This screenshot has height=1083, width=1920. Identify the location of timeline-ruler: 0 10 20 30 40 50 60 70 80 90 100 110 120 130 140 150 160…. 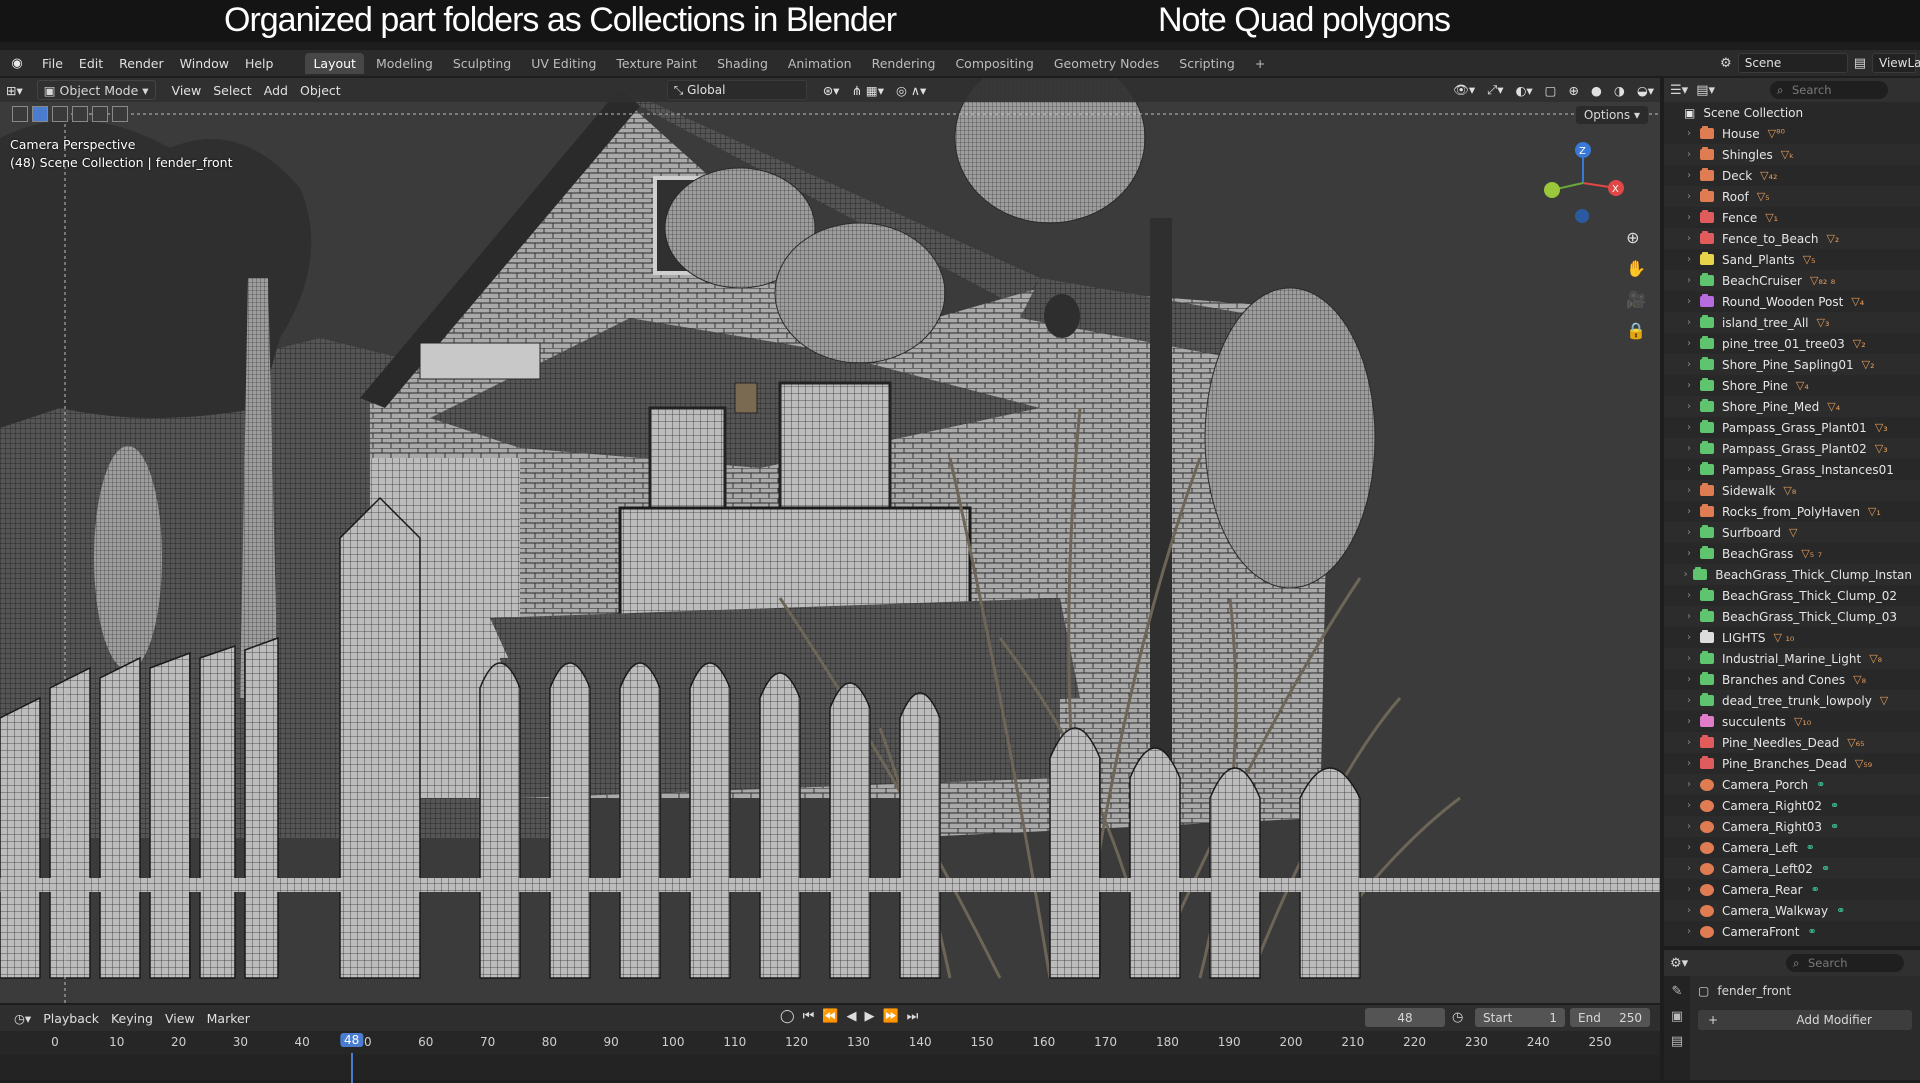
(830, 1057).